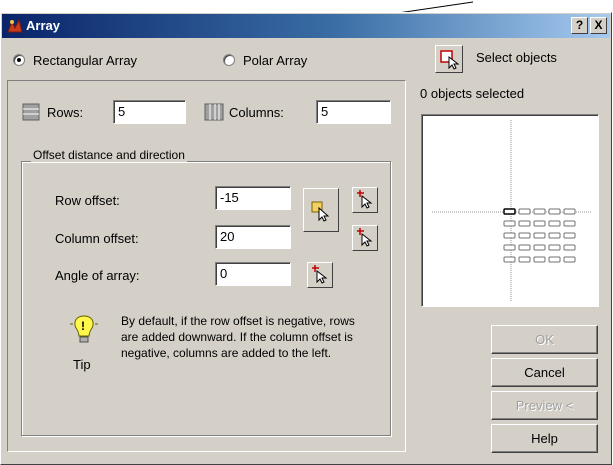  Describe the element at coordinates (544, 339) in the screenshot. I see `ok-button: OK` at that location.